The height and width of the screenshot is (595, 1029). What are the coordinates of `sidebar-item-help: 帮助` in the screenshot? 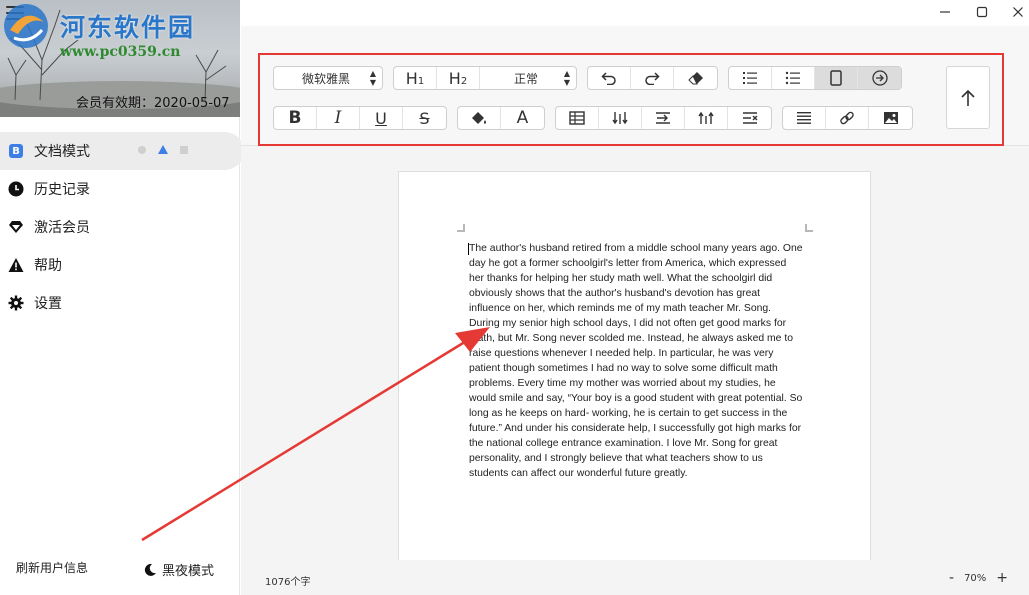 It's located at (120, 265).